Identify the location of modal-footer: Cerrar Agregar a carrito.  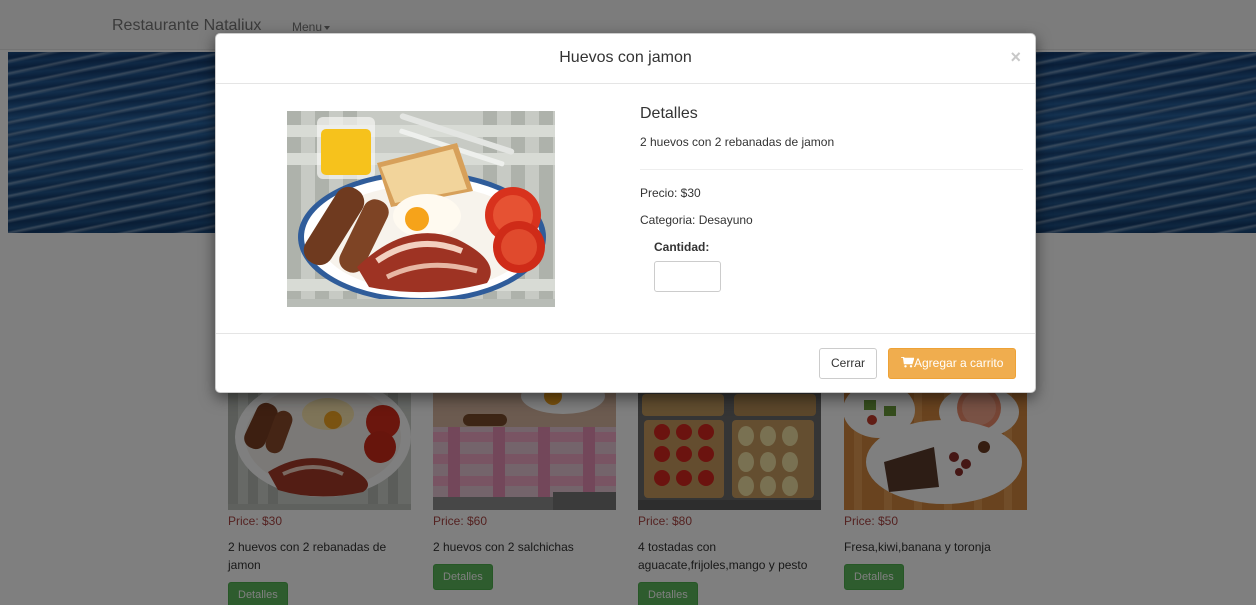
(625, 363).